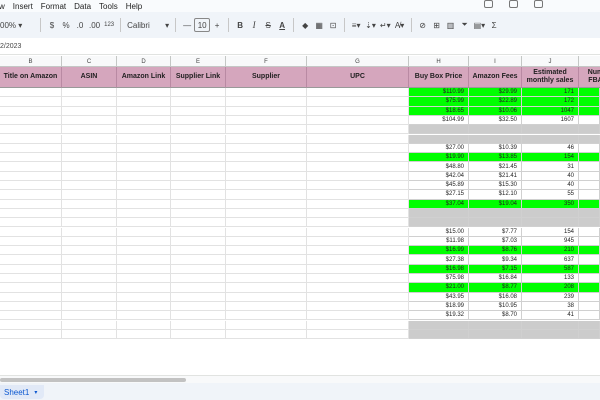 Image resolution: width=600 pixels, height=400 pixels. What do you see at coordinates (439, 186) in the screenshot?
I see `buy-box-price-cell: $45.89` at bounding box center [439, 186].